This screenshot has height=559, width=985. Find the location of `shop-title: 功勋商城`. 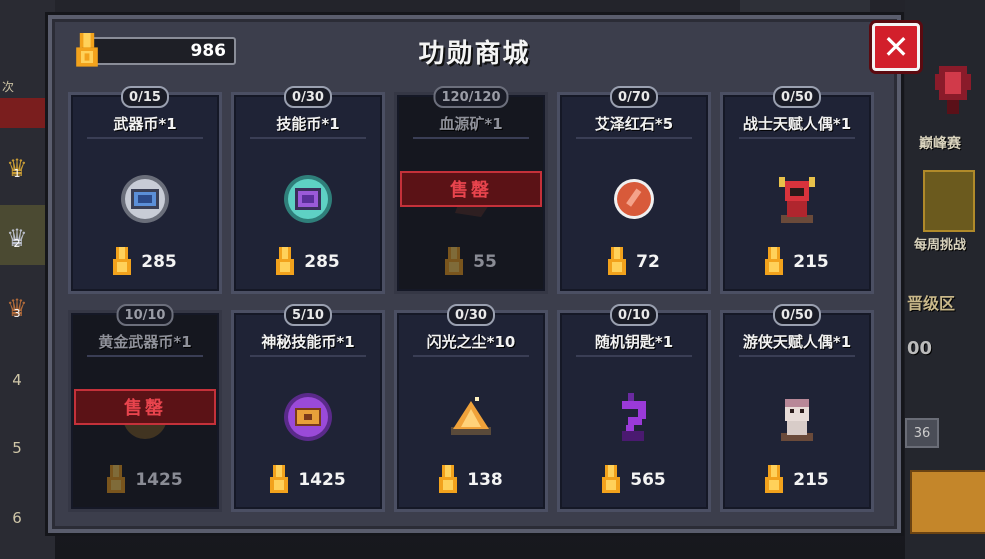

shop-title: 功勋商城 is located at coordinates (474, 54).